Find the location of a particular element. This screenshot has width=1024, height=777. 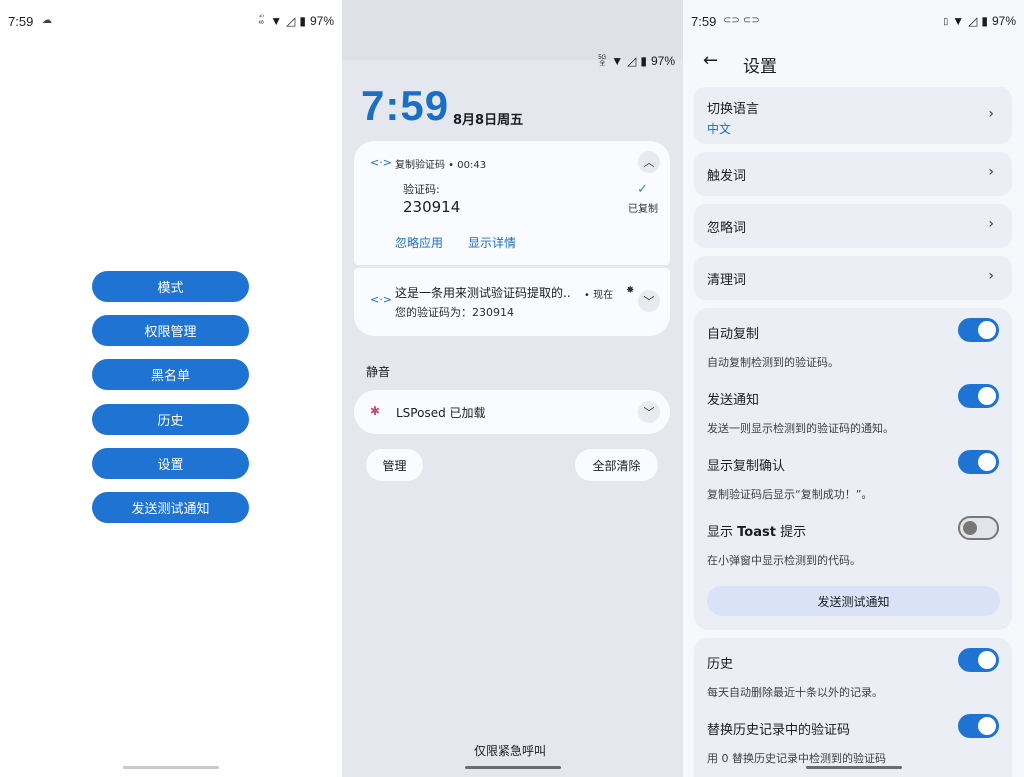

language-title: 切换语言 is located at coordinates (733, 109).